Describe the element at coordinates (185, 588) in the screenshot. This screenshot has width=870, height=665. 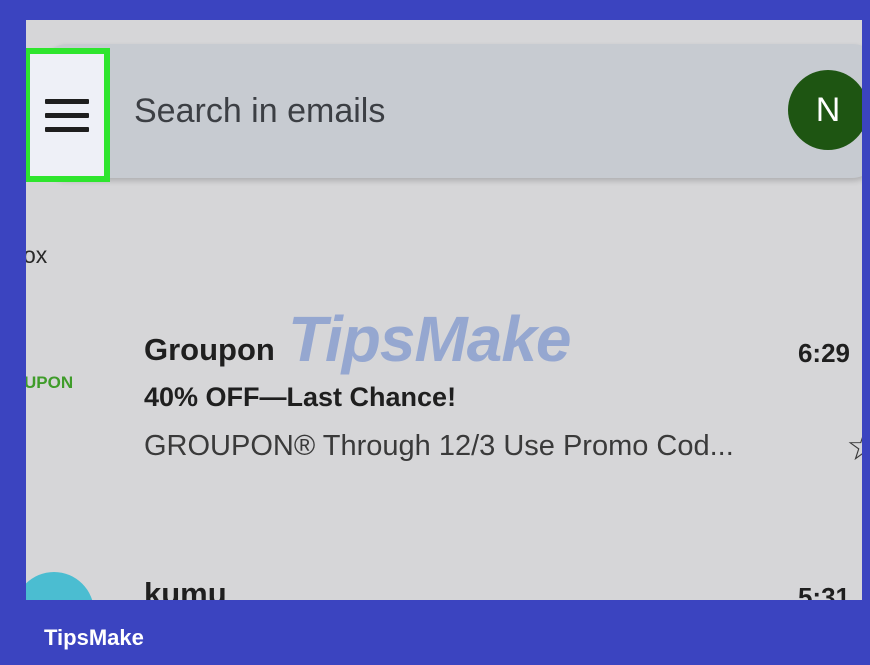
I see `email-sender: kumu` at that location.